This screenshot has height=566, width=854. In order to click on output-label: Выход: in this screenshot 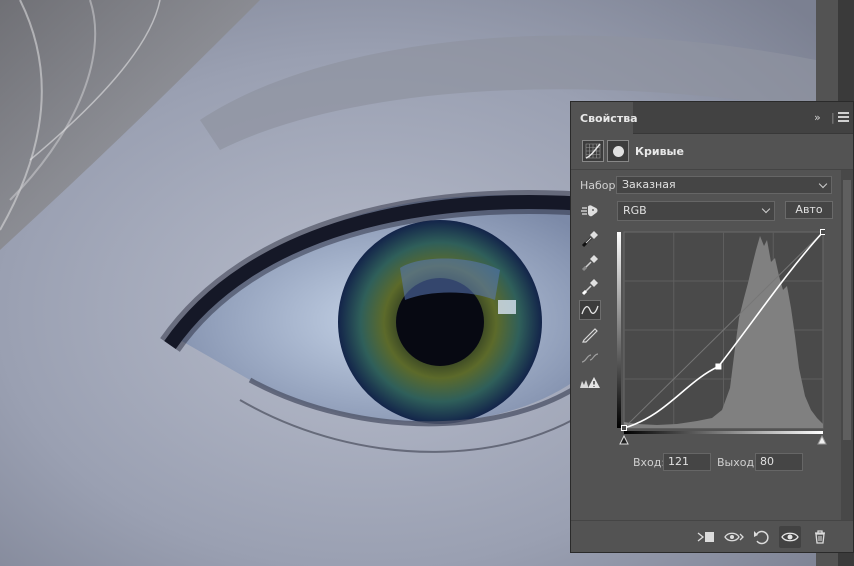, I will do `click(737, 462)`.